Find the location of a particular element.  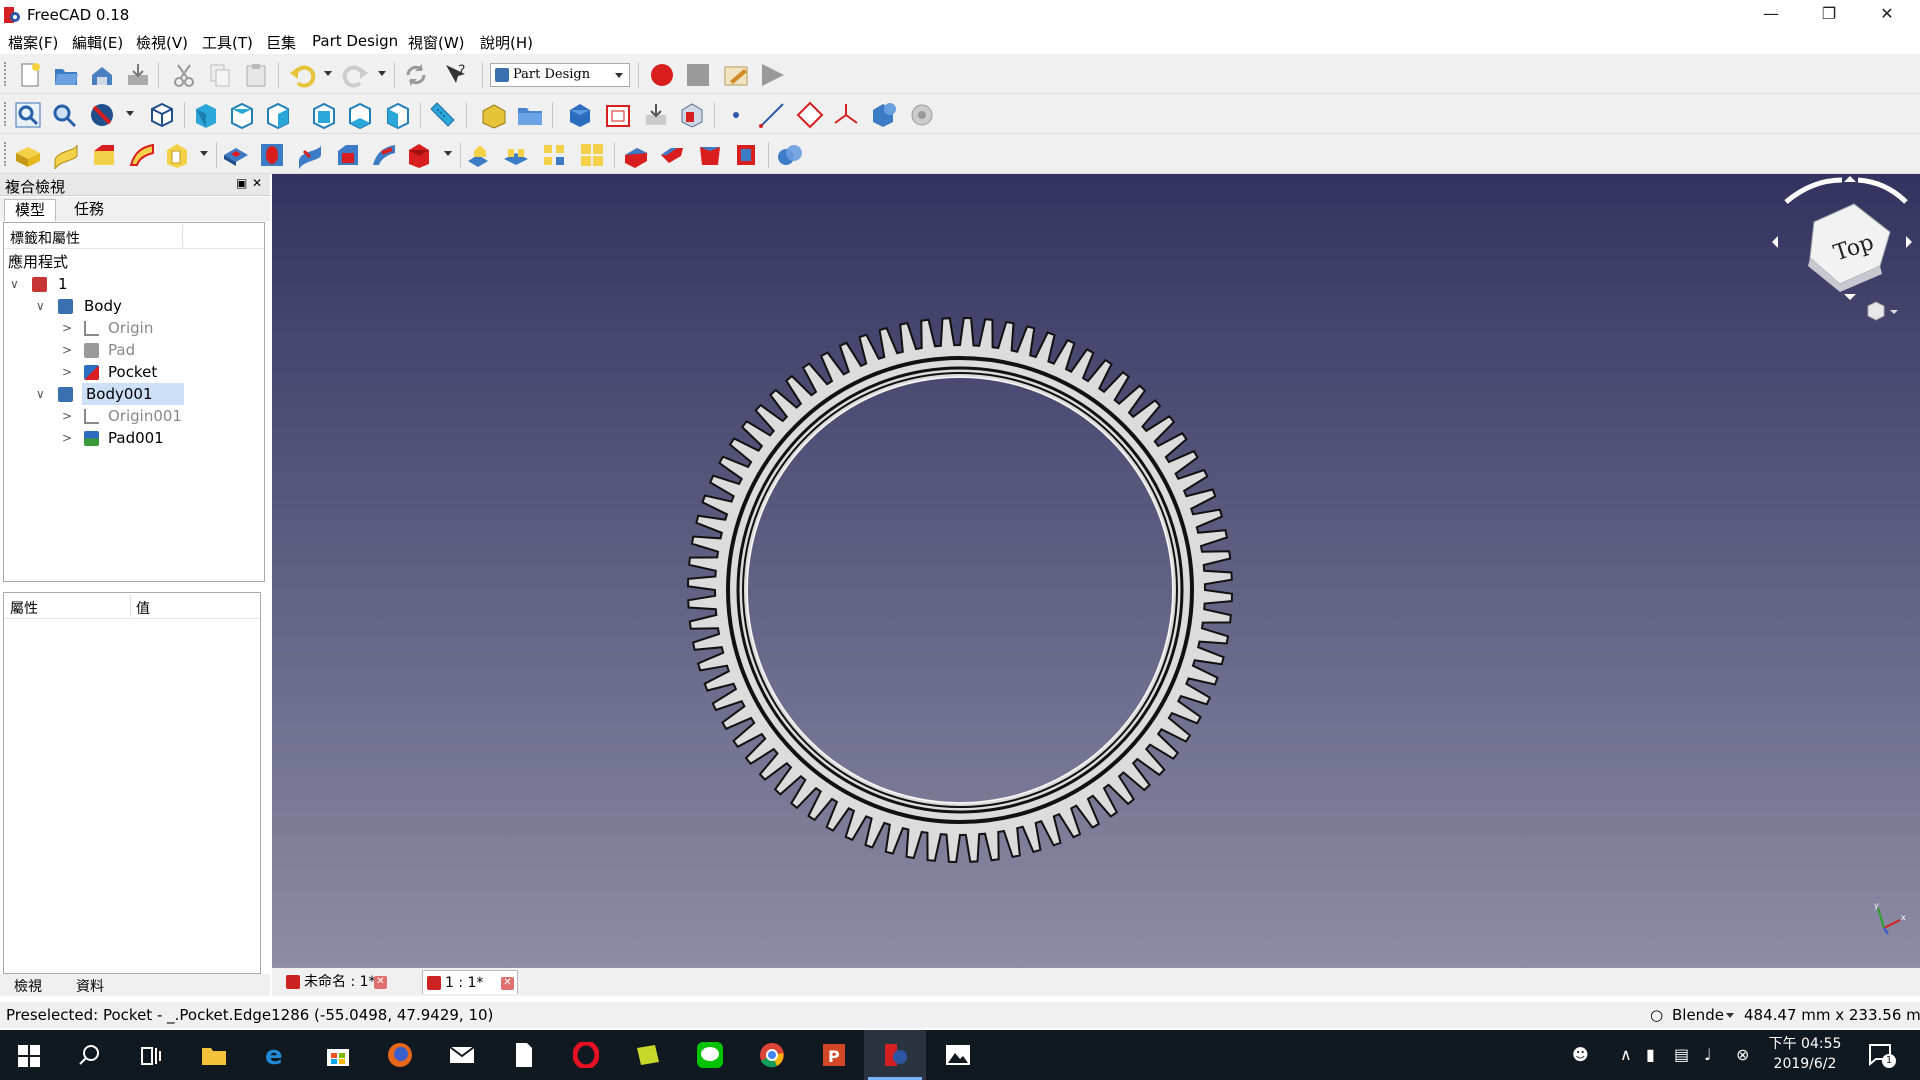

bottom-view-icon is located at coordinates (360, 115).